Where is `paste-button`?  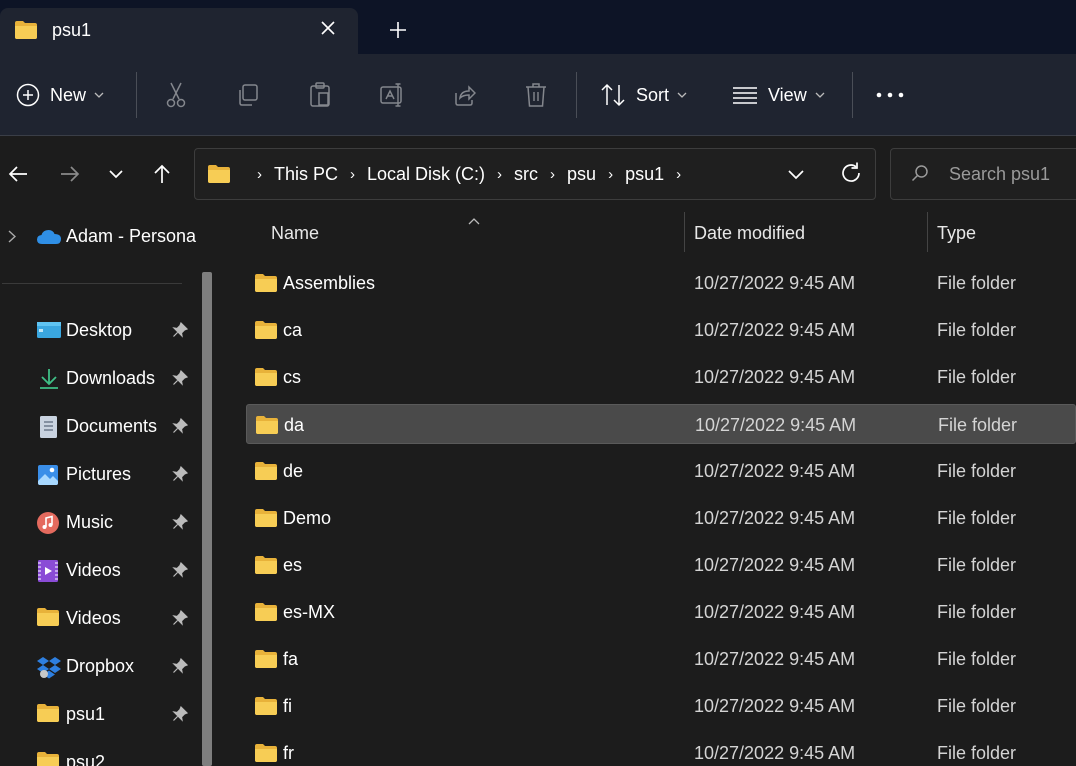 paste-button is located at coordinates (320, 95).